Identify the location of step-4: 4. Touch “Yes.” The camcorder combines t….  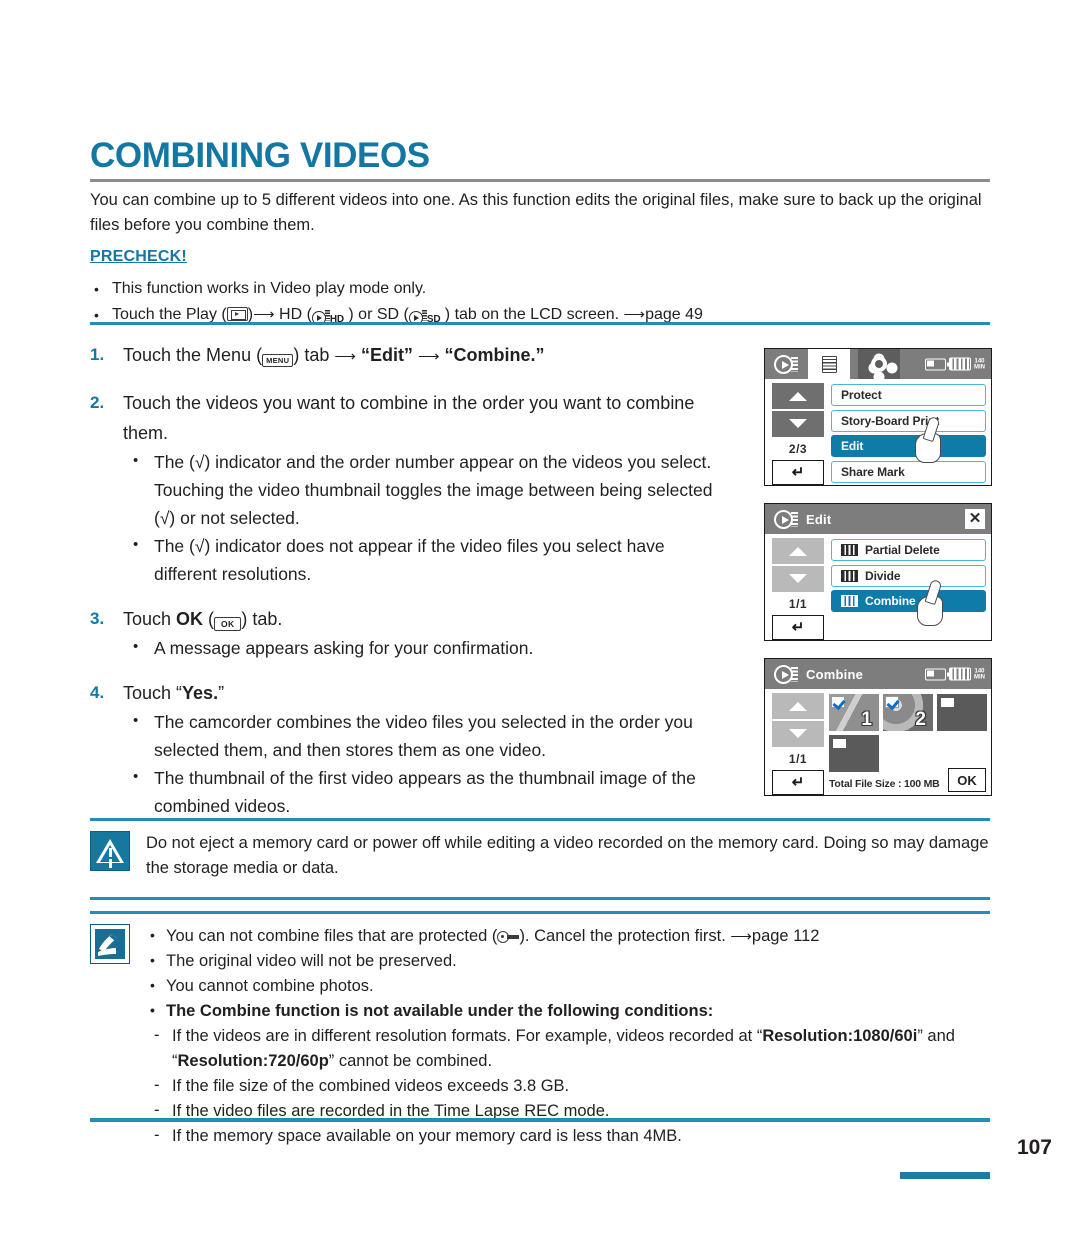
(410, 749).